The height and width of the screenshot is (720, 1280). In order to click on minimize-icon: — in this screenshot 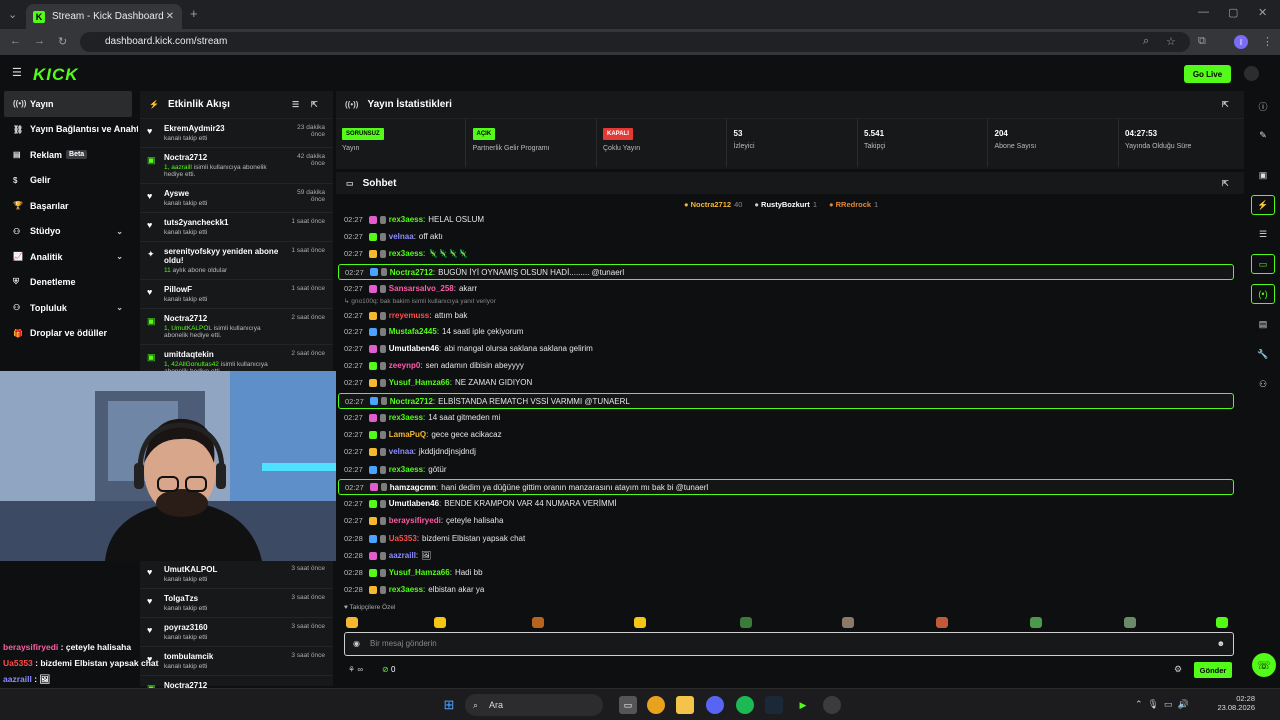, I will do `click(1203, 12)`.